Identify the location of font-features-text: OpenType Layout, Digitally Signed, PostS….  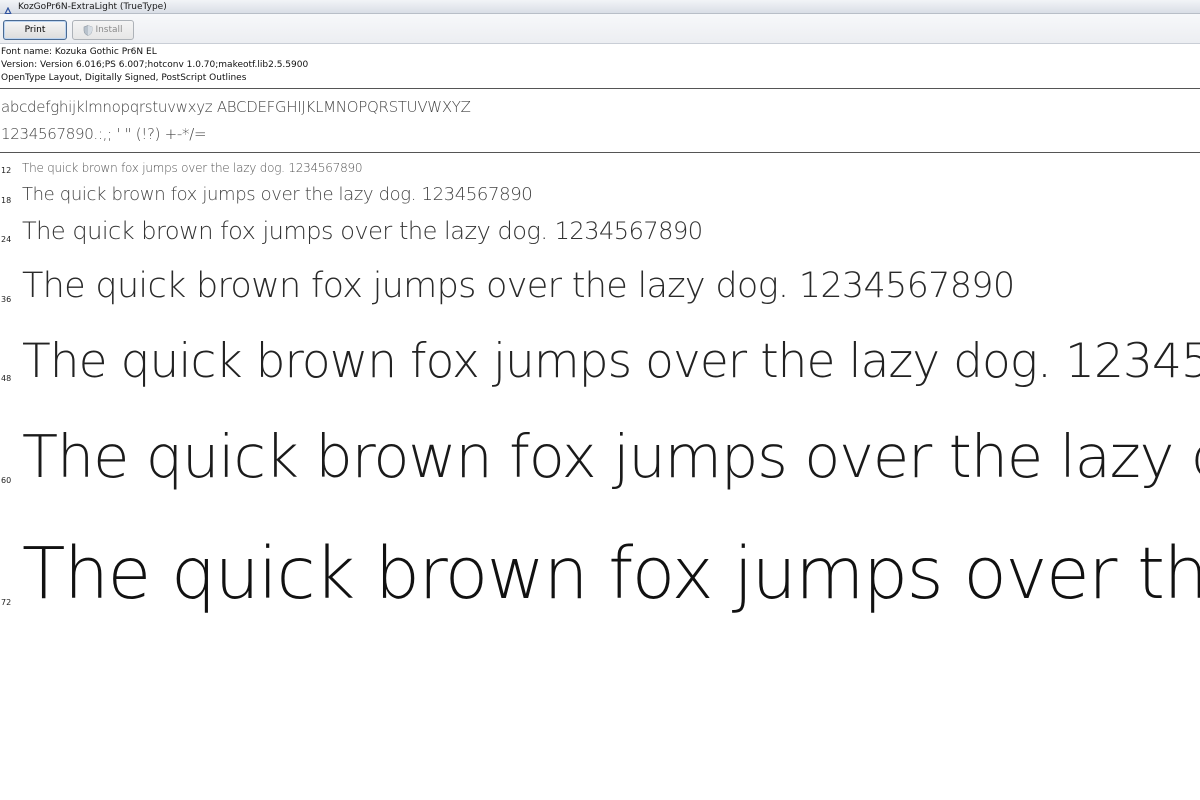
(124, 78).